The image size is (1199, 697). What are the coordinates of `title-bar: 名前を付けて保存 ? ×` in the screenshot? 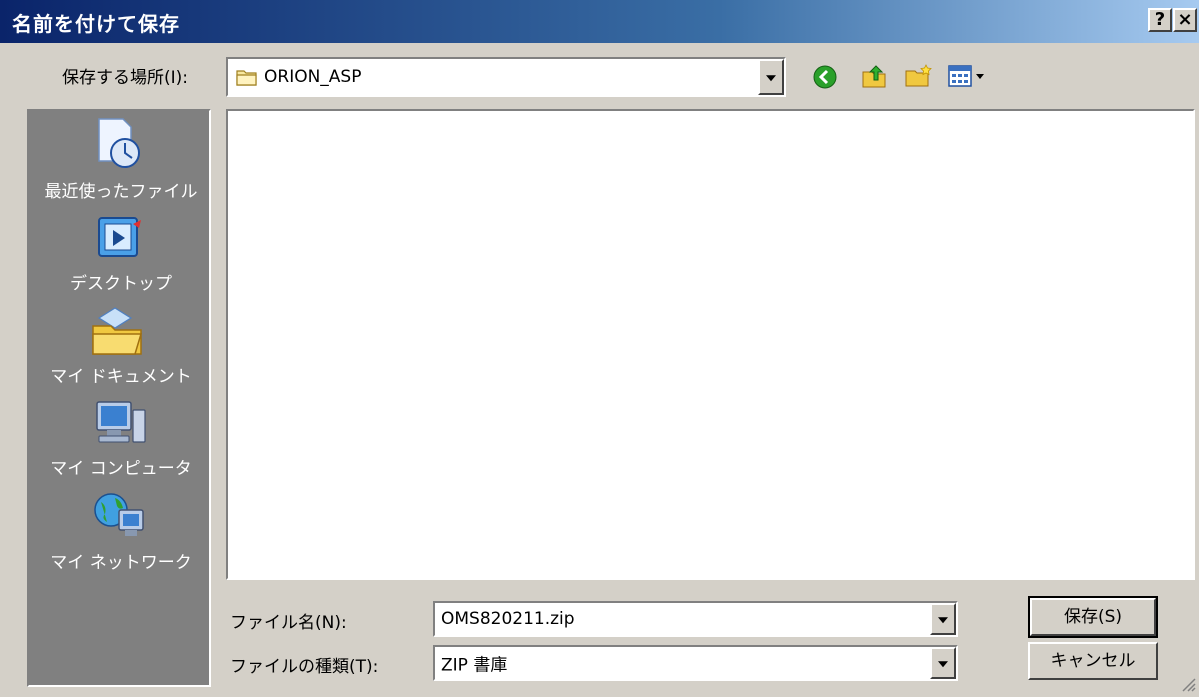 It's located at (599, 21).